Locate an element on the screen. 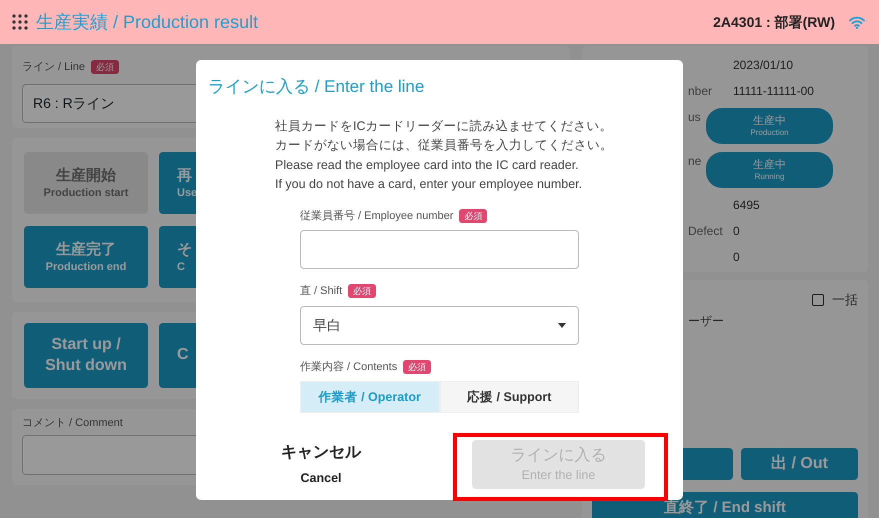  user-label: 2A4301 : 部署(RW) is located at coordinates (774, 22).